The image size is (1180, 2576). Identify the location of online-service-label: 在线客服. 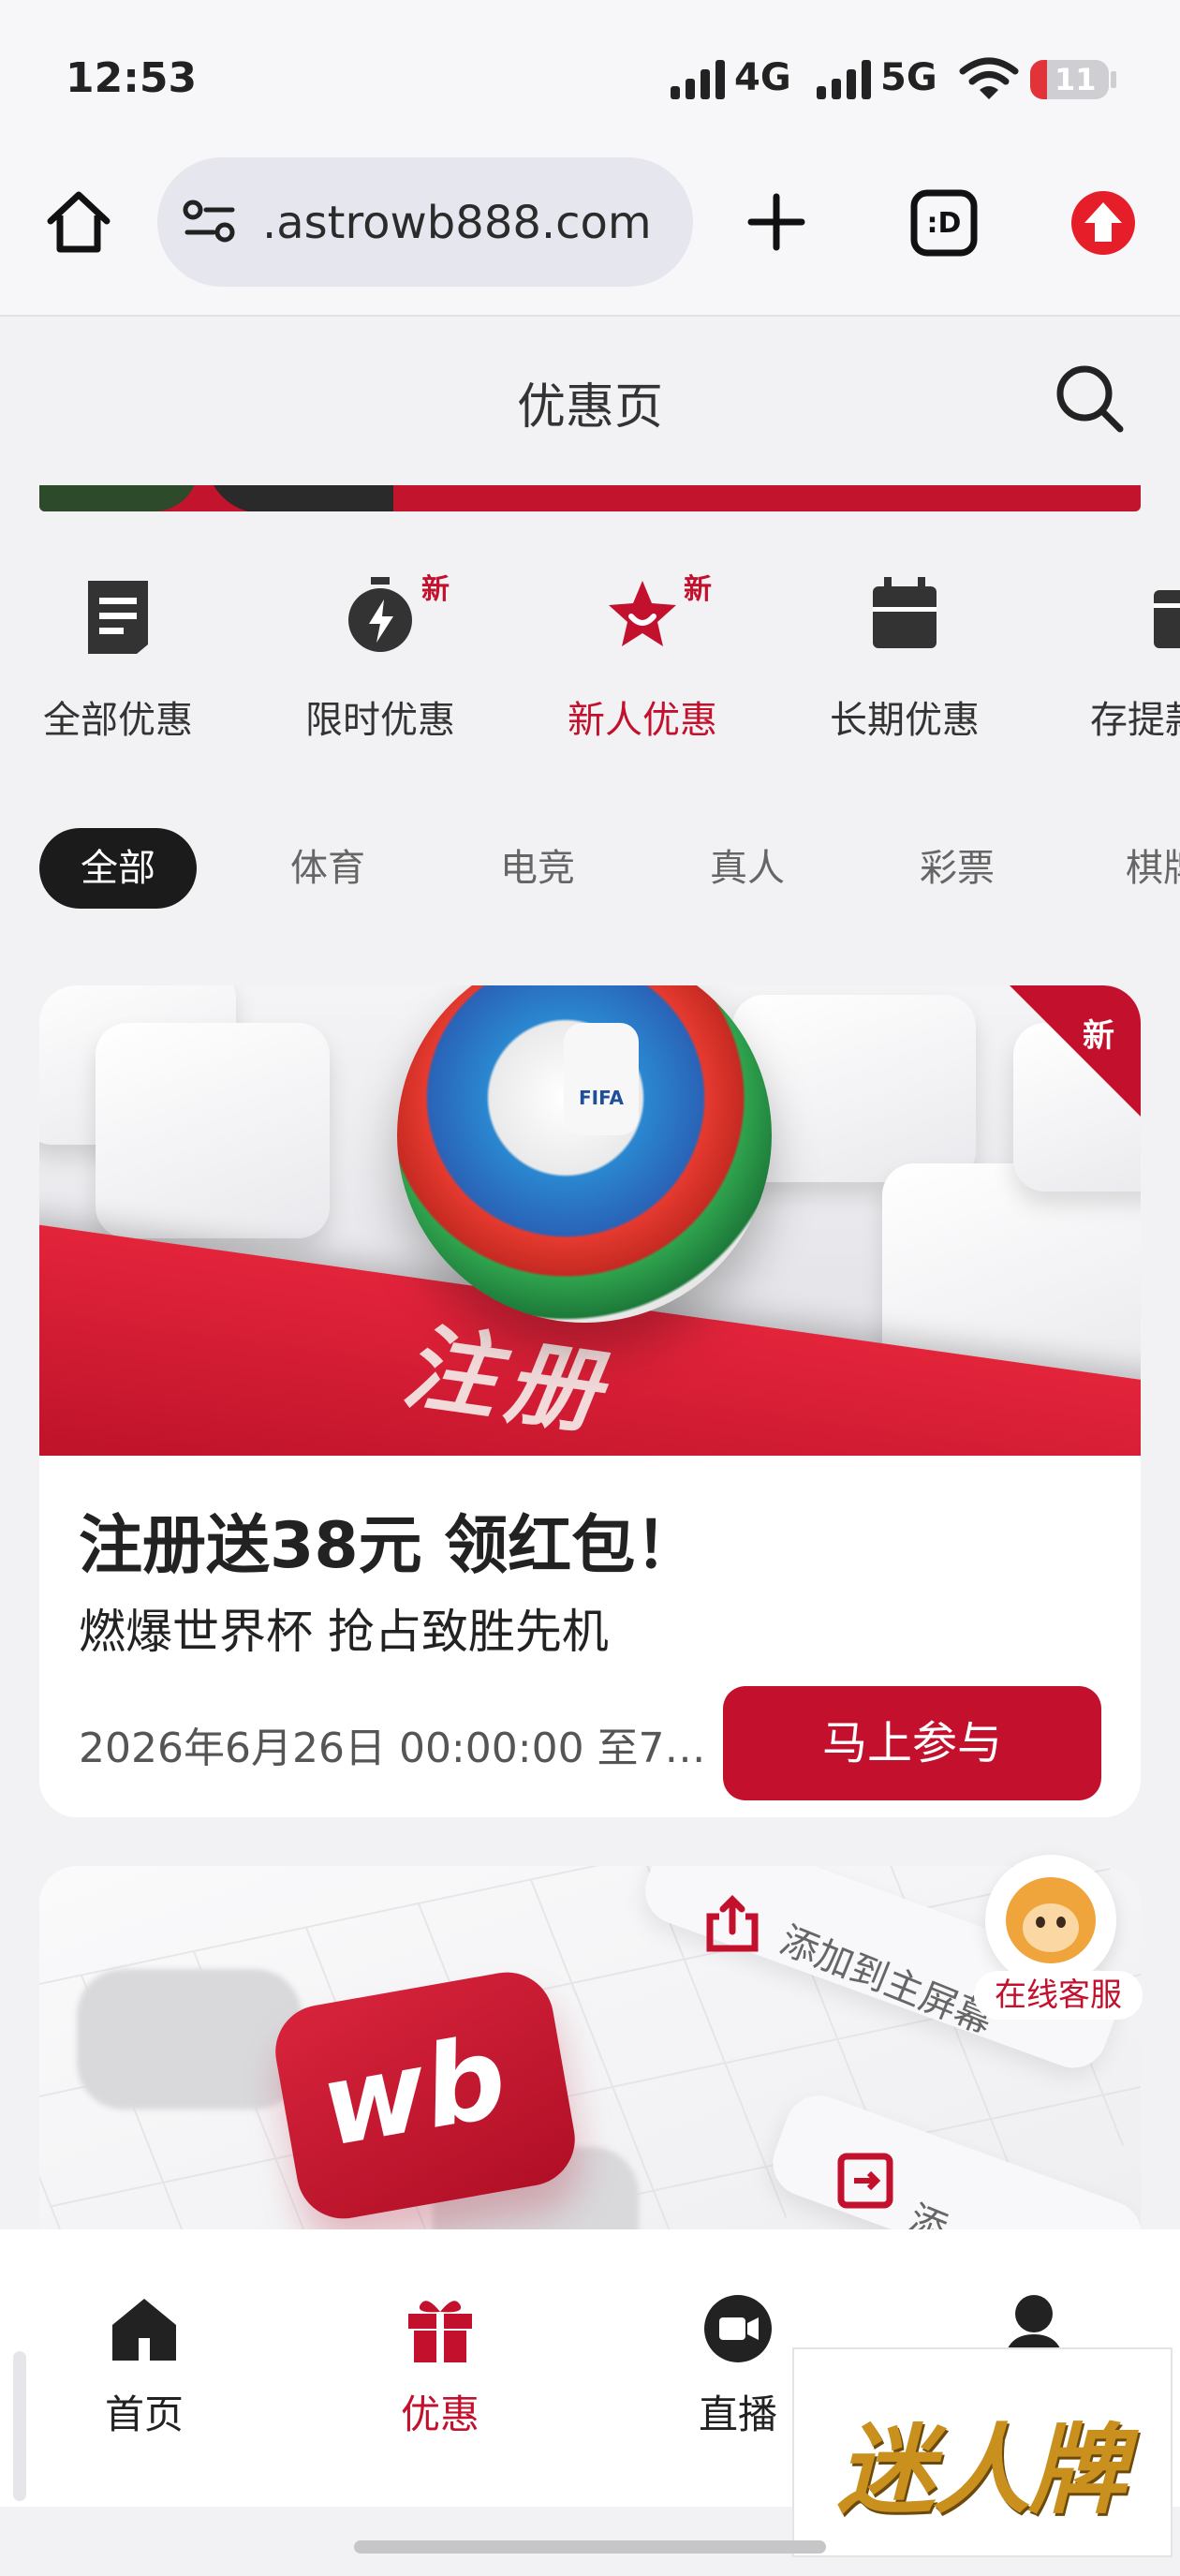
(1058, 1995).